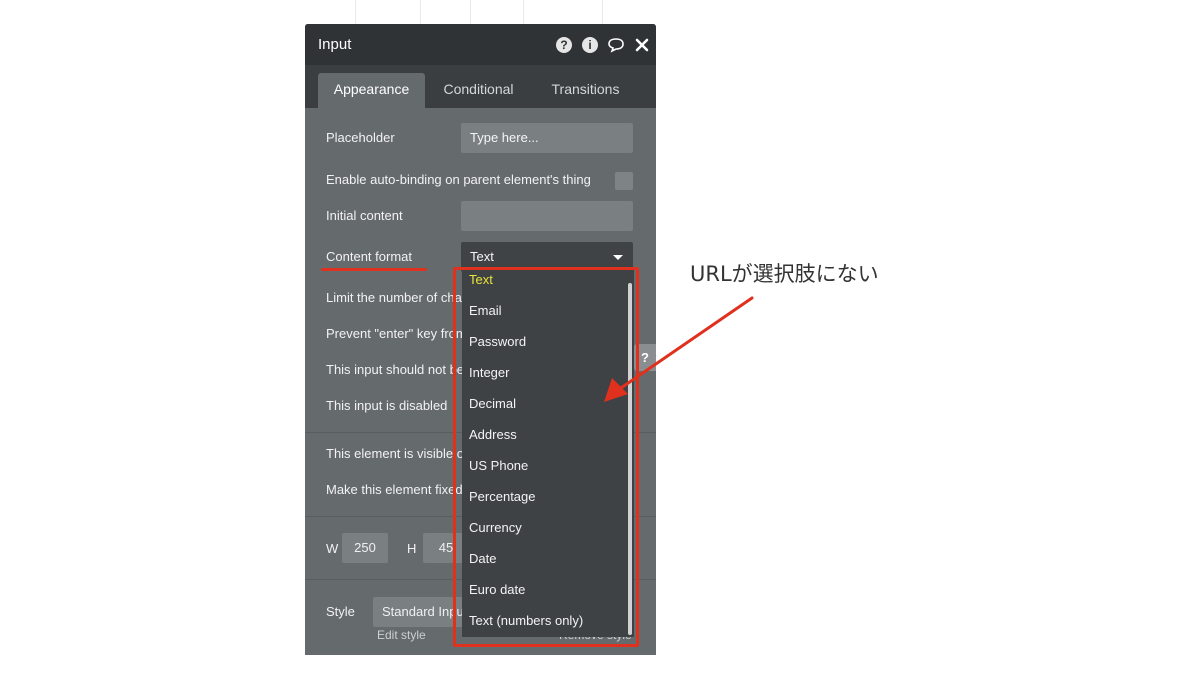  Describe the element at coordinates (365, 548) in the screenshot. I see `width-input: 250` at that location.